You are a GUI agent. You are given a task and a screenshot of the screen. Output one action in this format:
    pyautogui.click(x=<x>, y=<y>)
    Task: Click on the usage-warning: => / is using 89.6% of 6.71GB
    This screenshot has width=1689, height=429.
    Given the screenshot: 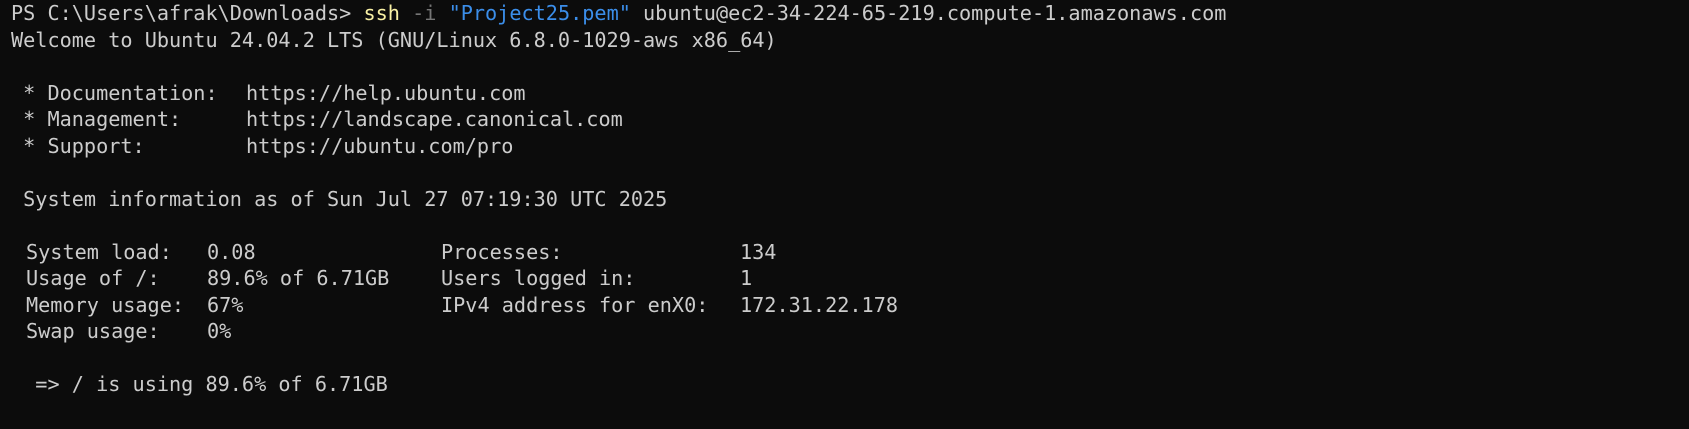 What is the action you would take?
    pyautogui.click(x=199, y=384)
    